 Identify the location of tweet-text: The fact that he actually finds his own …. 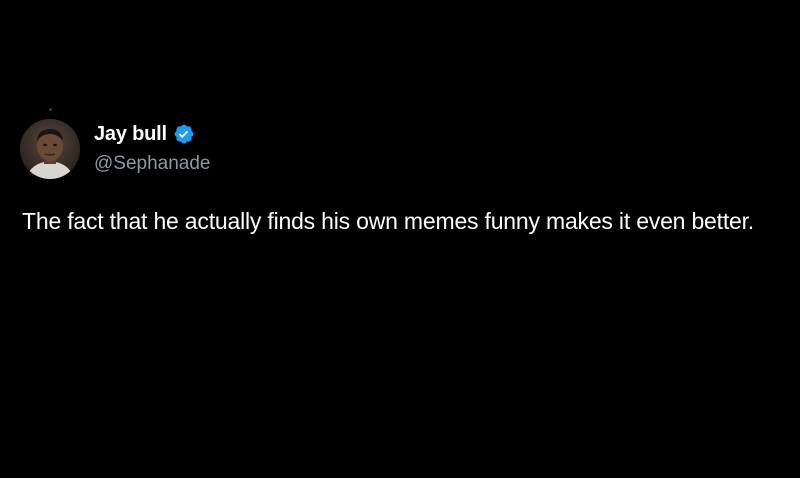
(388, 221).